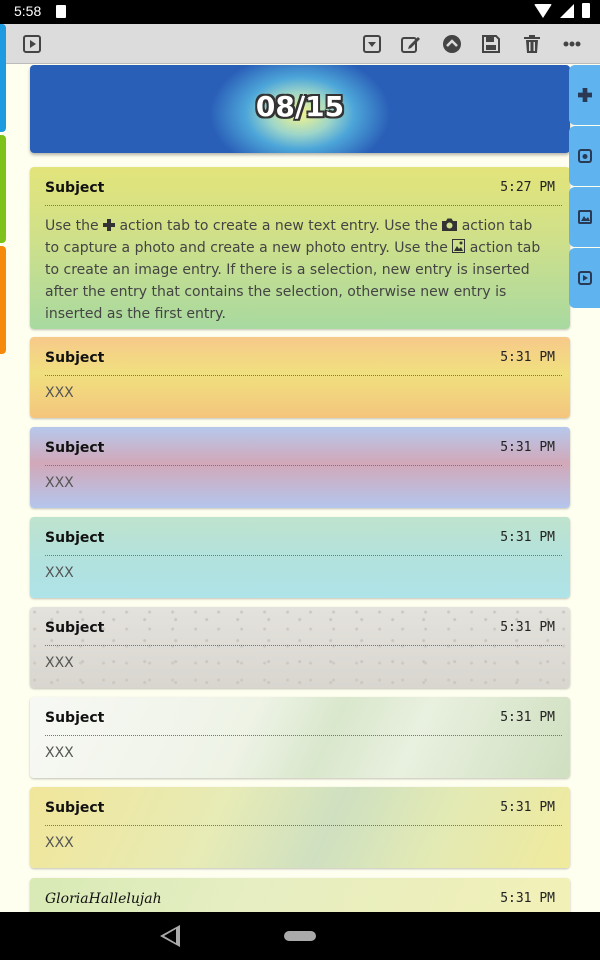 The width and height of the screenshot is (600, 960). I want to click on up-icon, so click(452, 44).